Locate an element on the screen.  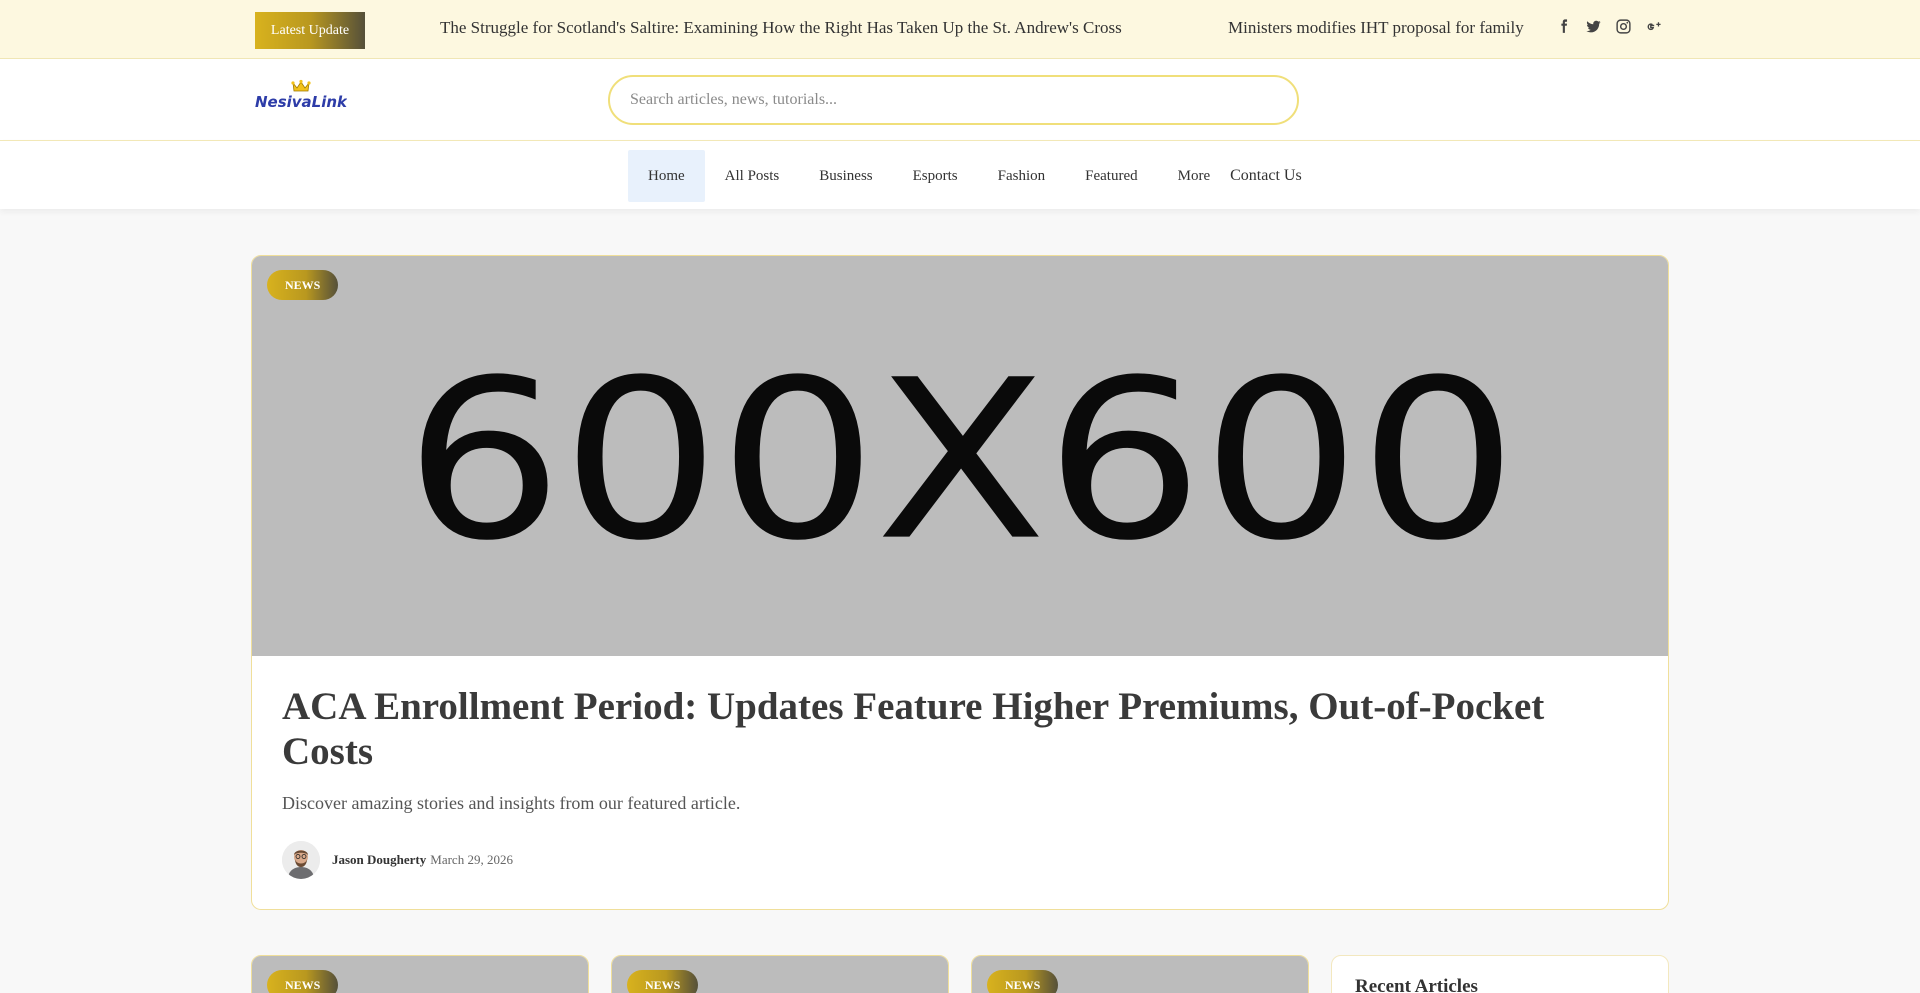
publish-date: March 29, 2026 is located at coordinates (471, 859).